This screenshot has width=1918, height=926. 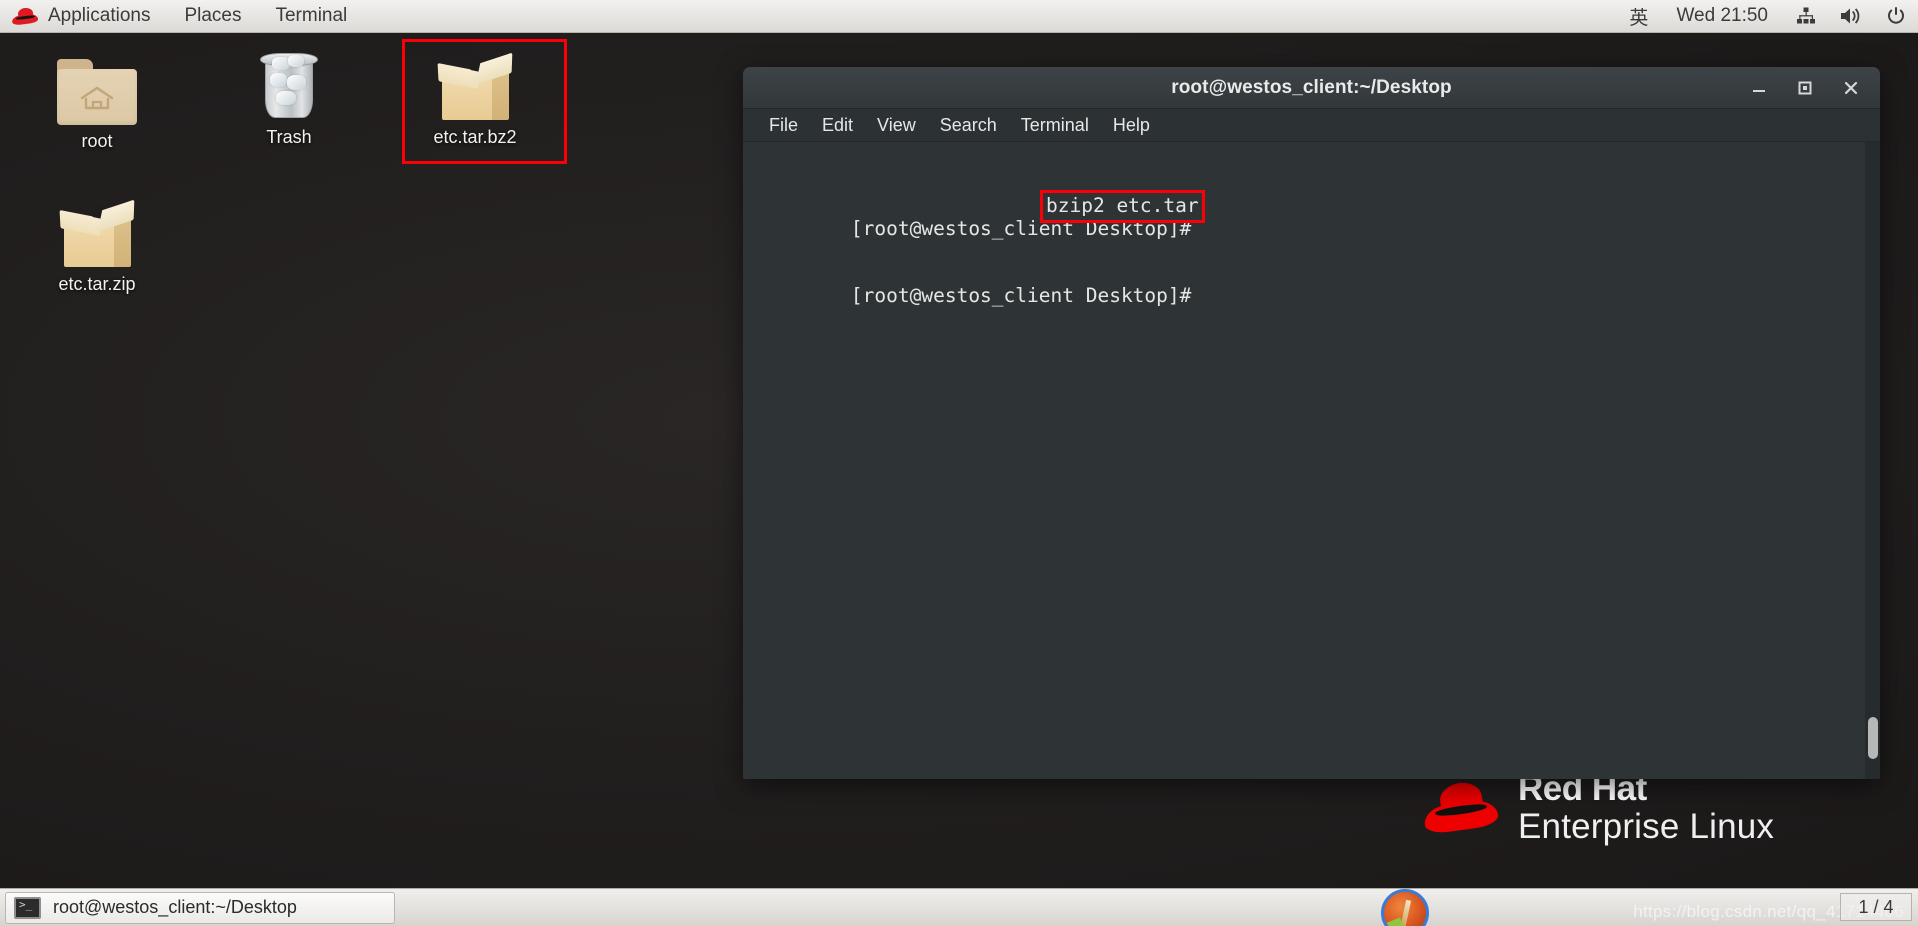 I want to click on menu-file: File, so click(x=783, y=125).